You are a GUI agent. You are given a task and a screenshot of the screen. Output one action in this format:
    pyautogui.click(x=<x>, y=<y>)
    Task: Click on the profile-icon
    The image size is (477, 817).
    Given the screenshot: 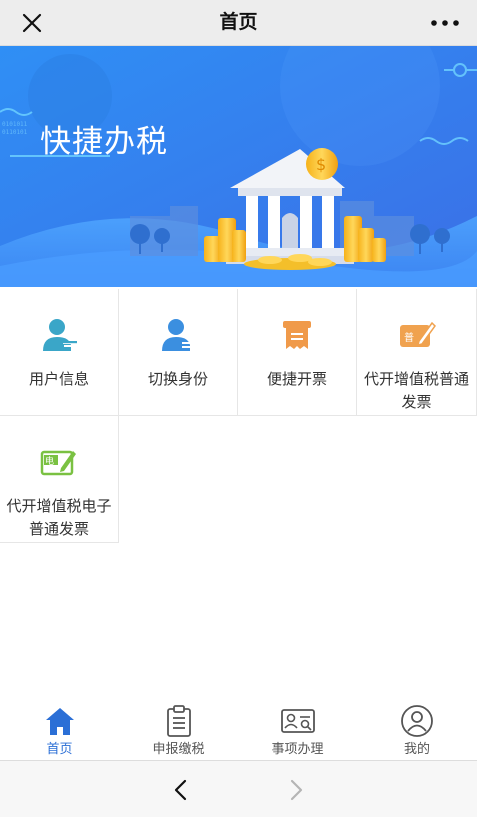 What is the action you would take?
    pyautogui.click(x=417, y=721)
    